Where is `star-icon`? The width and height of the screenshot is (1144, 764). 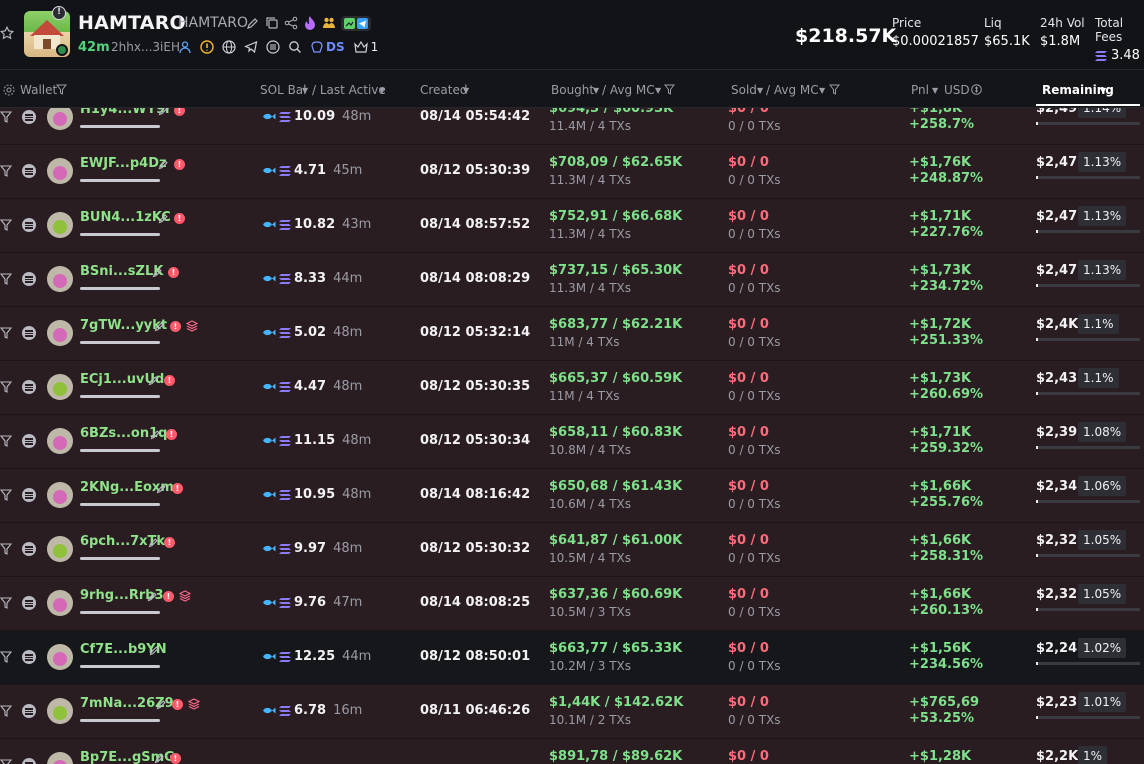
star-icon is located at coordinates (7, 33).